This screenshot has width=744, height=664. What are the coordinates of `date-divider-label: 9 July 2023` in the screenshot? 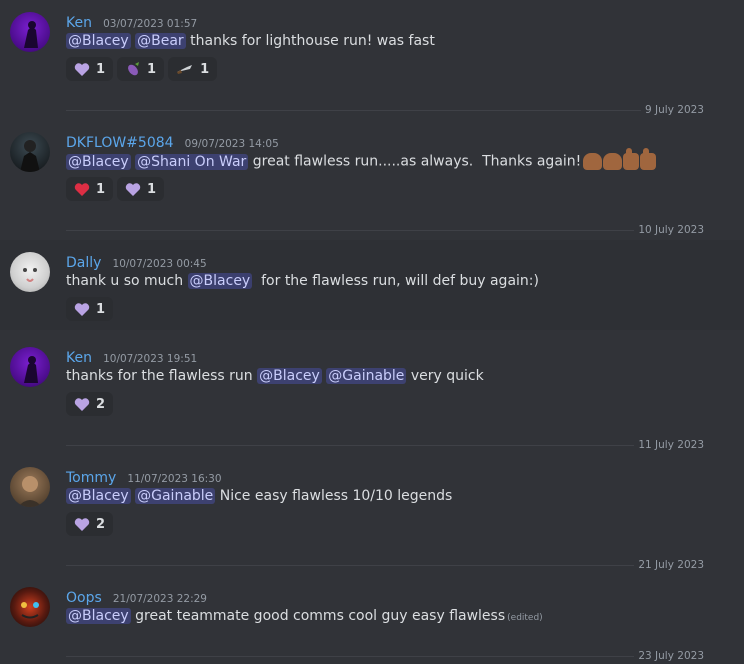 It's located at (672, 110).